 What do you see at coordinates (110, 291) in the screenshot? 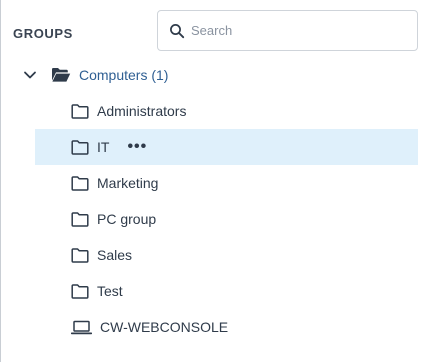
I see `tree-node-label: Test` at bounding box center [110, 291].